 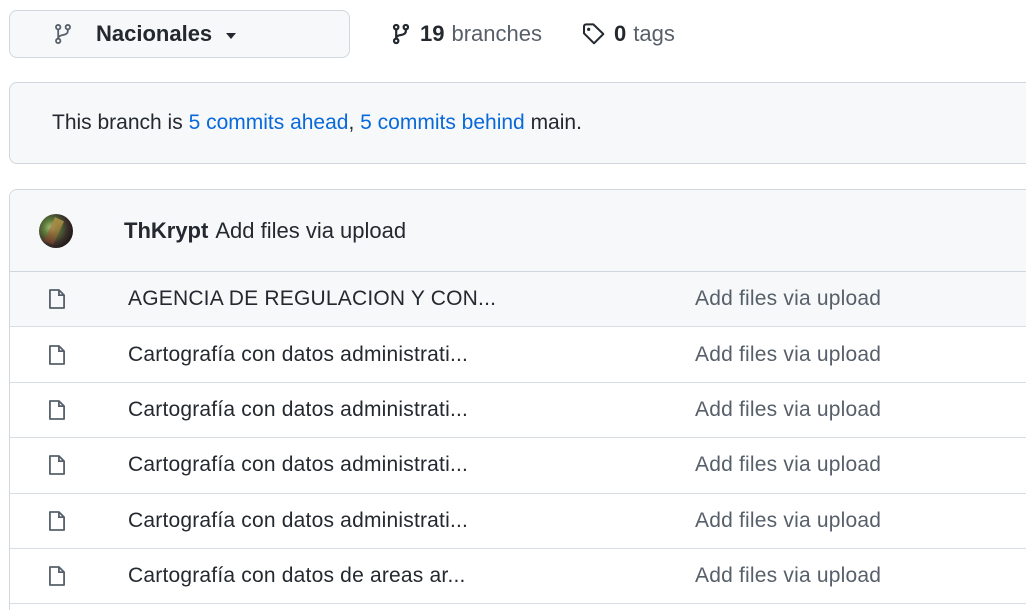 What do you see at coordinates (166, 231) in the screenshot?
I see `commit-author-link: ThKrypt` at bounding box center [166, 231].